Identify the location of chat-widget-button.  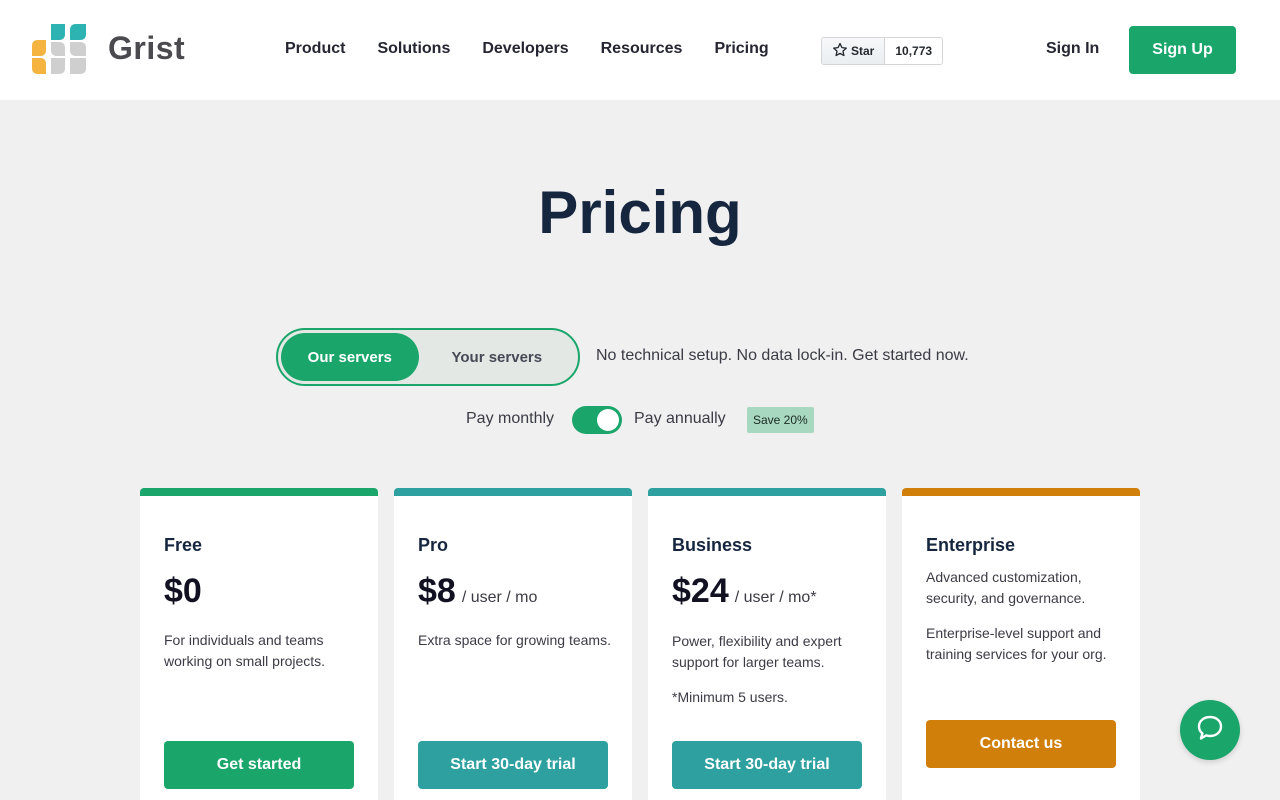
(1210, 730).